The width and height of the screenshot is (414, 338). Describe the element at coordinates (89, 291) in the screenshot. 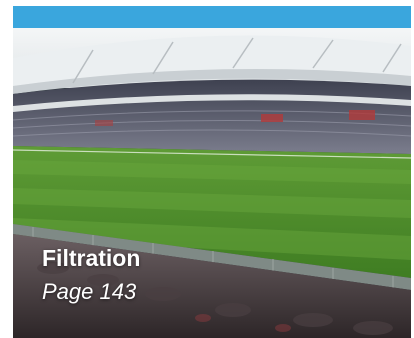

I see `page-reference: Page 143` at that location.